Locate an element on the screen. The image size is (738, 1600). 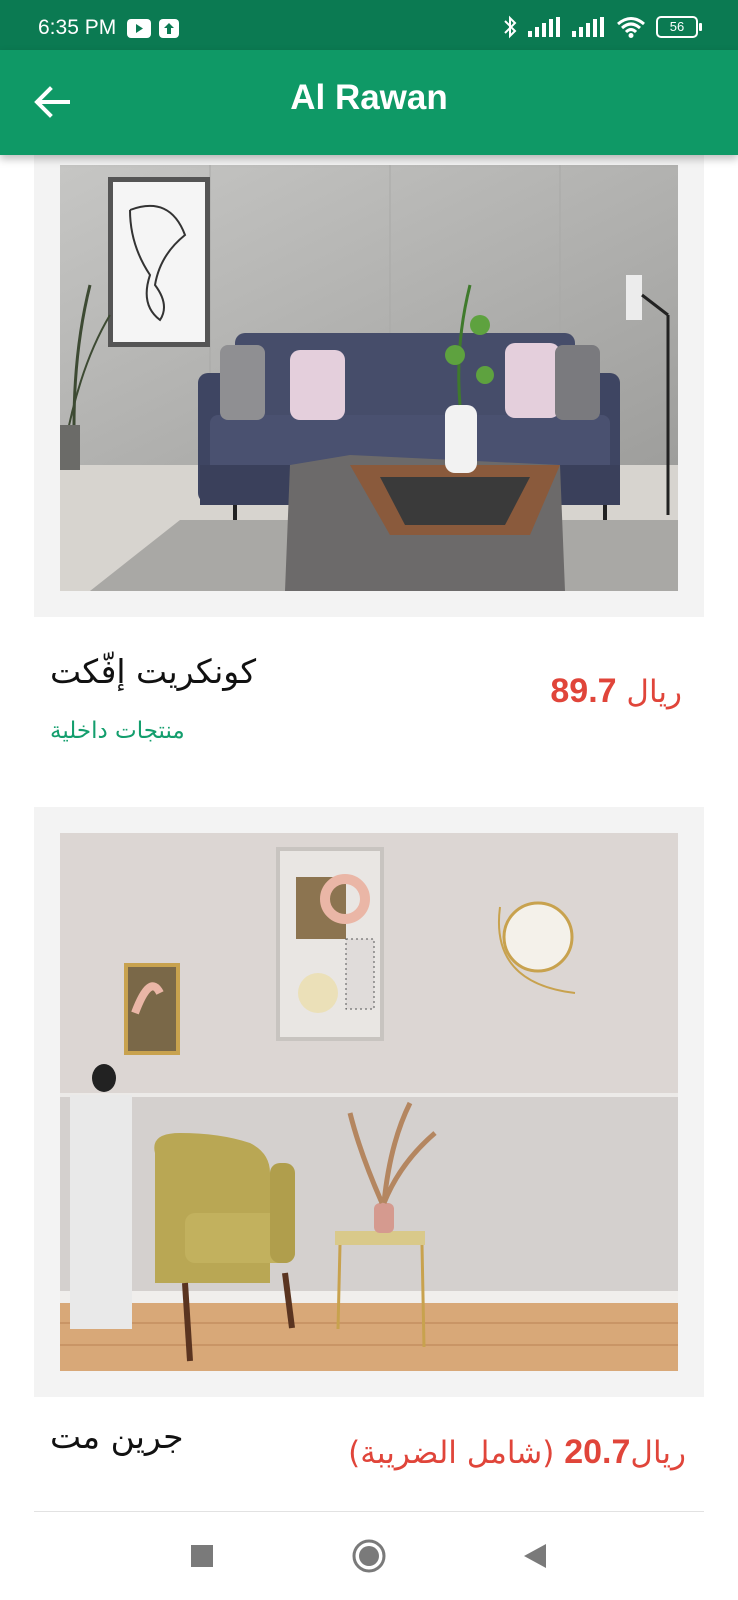
back-triangle-icon is located at coordinates (535, 1556).